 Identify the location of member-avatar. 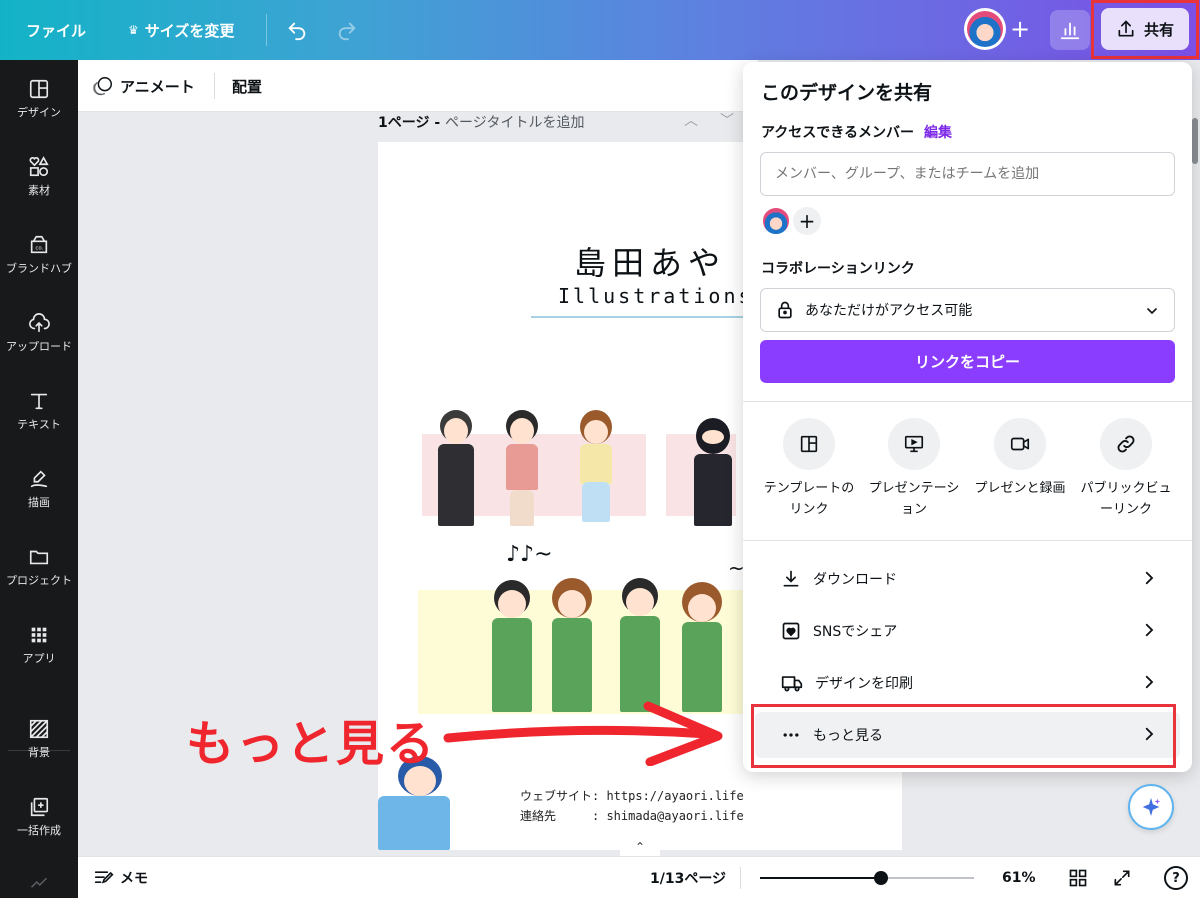
(776, 221).